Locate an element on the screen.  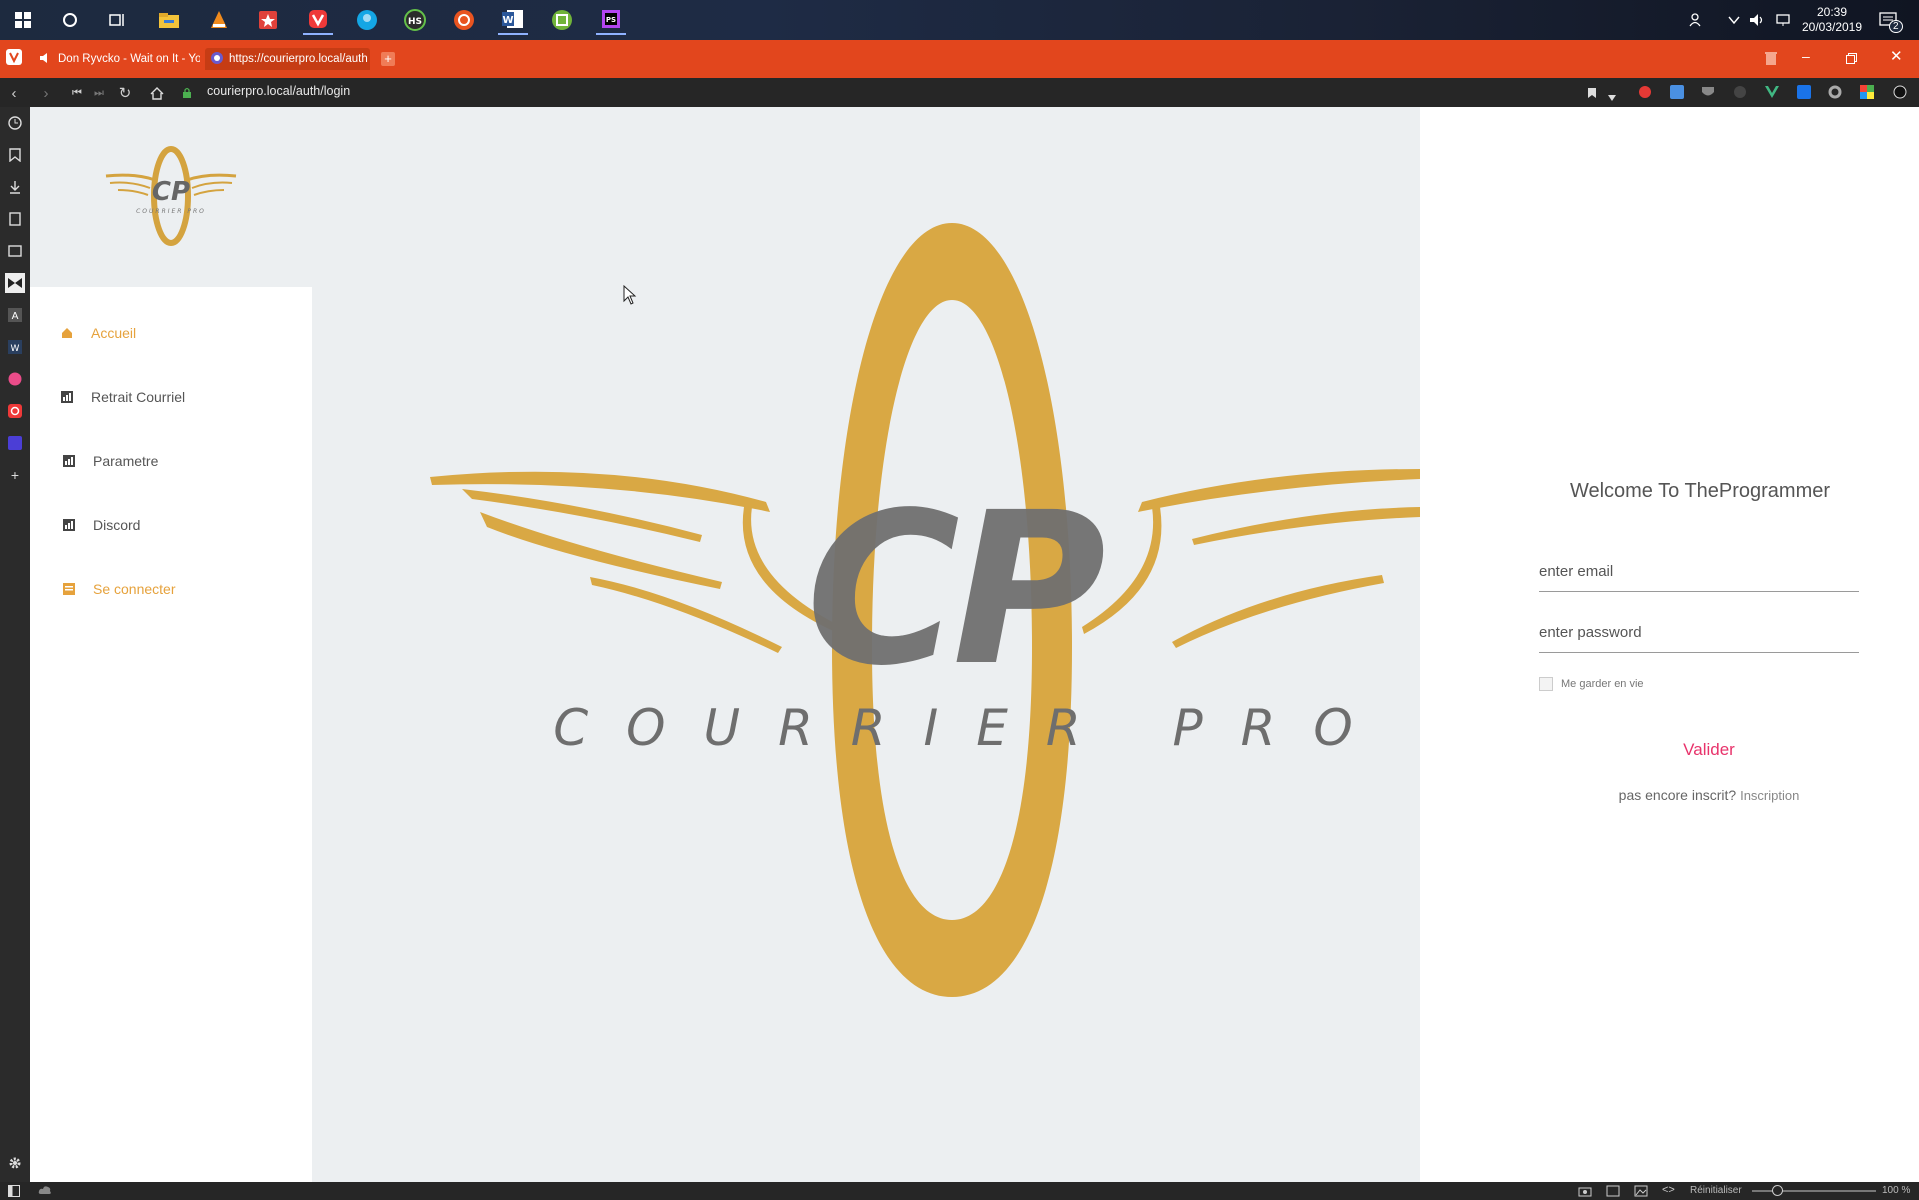
remember-label: Me garder en vie is located at coordinates (1602, 684).